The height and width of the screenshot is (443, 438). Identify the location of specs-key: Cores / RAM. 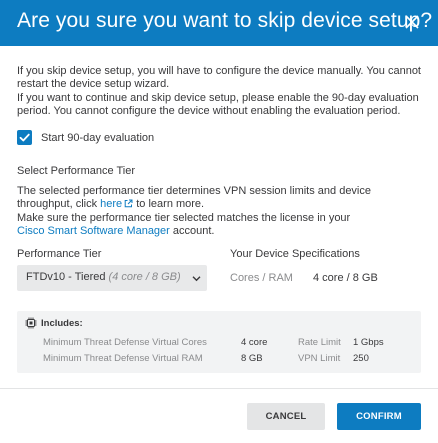
(261, 278).